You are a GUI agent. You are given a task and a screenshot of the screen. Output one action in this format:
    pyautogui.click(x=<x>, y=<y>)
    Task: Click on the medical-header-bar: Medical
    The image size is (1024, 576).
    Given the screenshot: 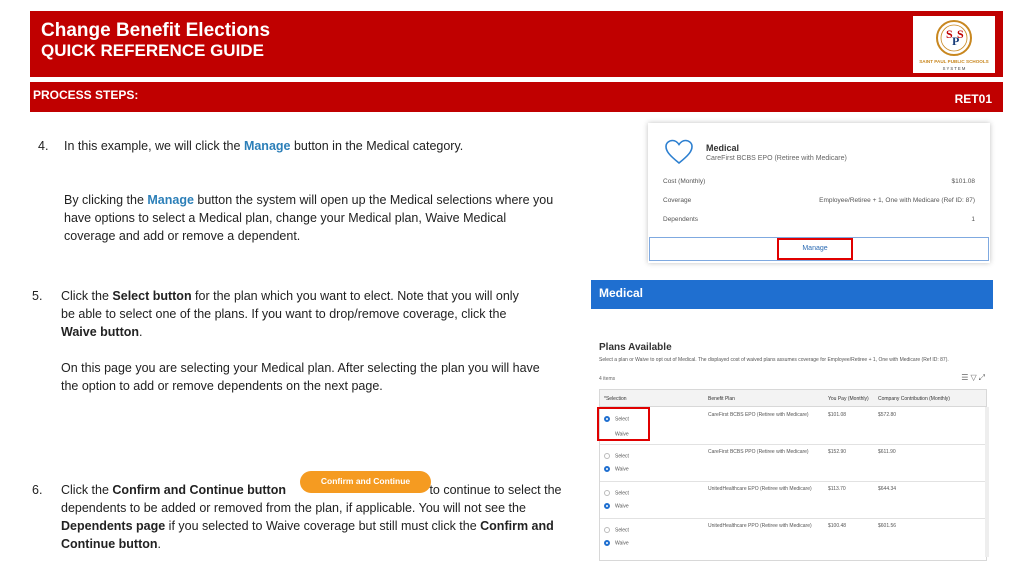 What is the action you would take?
    pyautogui.click(x=792, y=294)
    